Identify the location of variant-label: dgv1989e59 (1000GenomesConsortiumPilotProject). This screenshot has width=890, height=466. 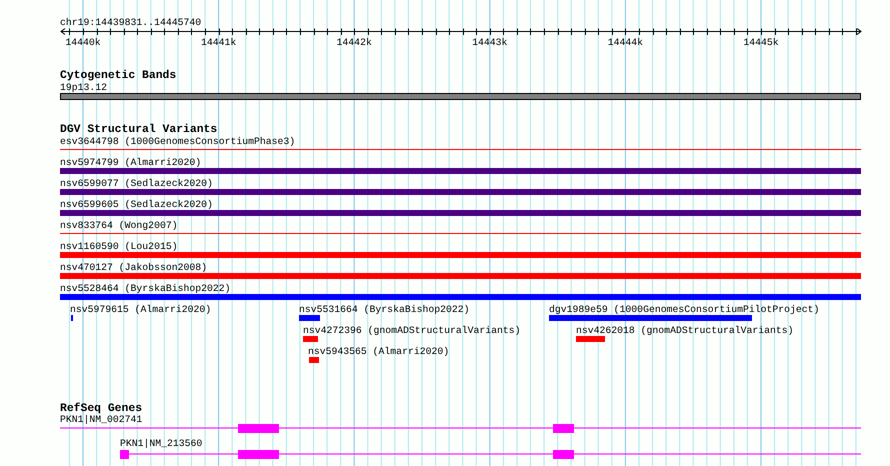
(684, 309).